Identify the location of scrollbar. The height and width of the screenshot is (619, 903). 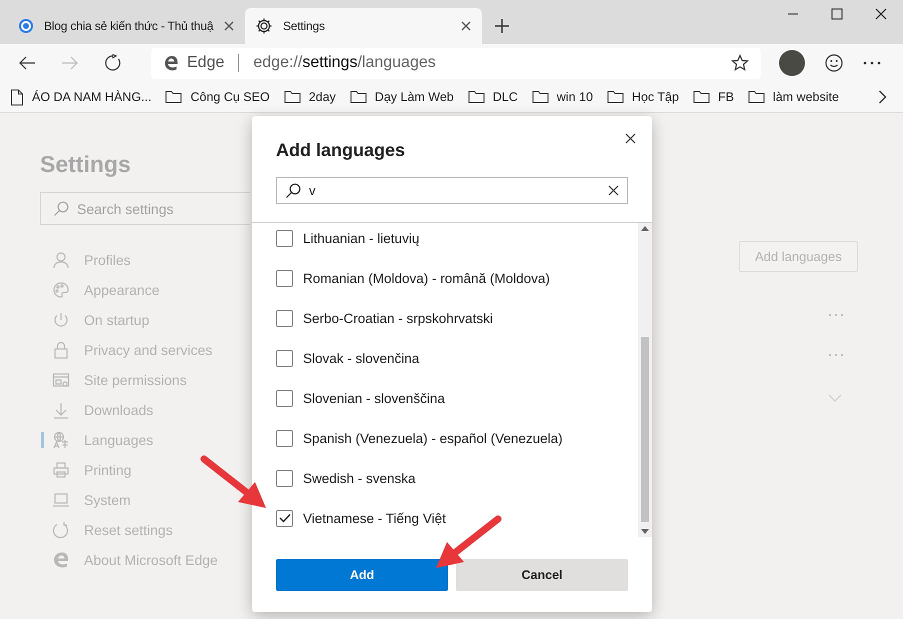
(645, 380).